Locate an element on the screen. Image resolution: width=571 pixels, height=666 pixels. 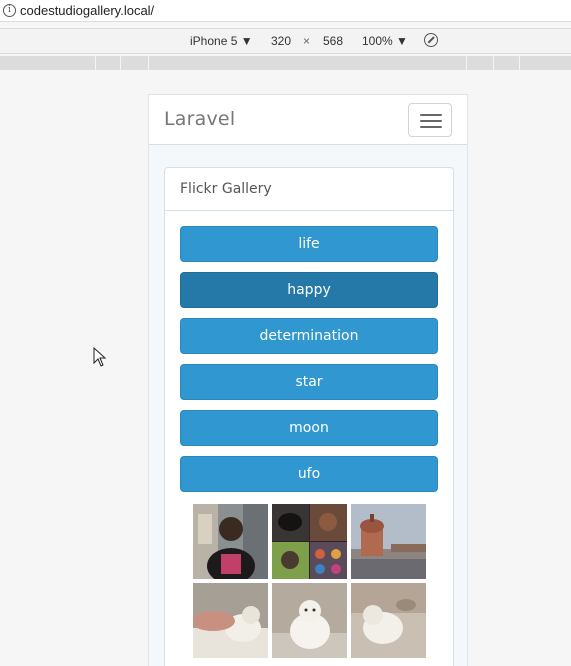
tag-button-happy: happy is located at coordinates (309, 290).